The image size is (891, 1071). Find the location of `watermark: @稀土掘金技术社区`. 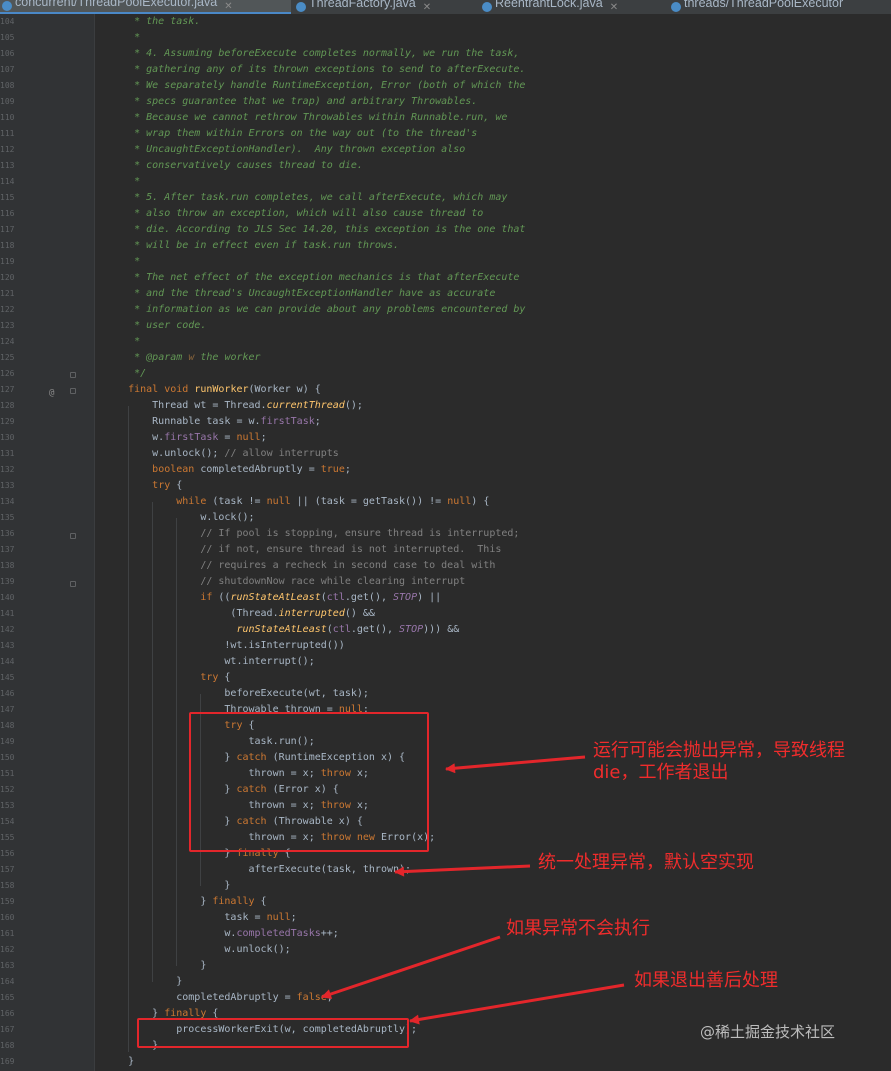

watermark: @稀土掘金技术社区 is located at coordinates (768, 1032).